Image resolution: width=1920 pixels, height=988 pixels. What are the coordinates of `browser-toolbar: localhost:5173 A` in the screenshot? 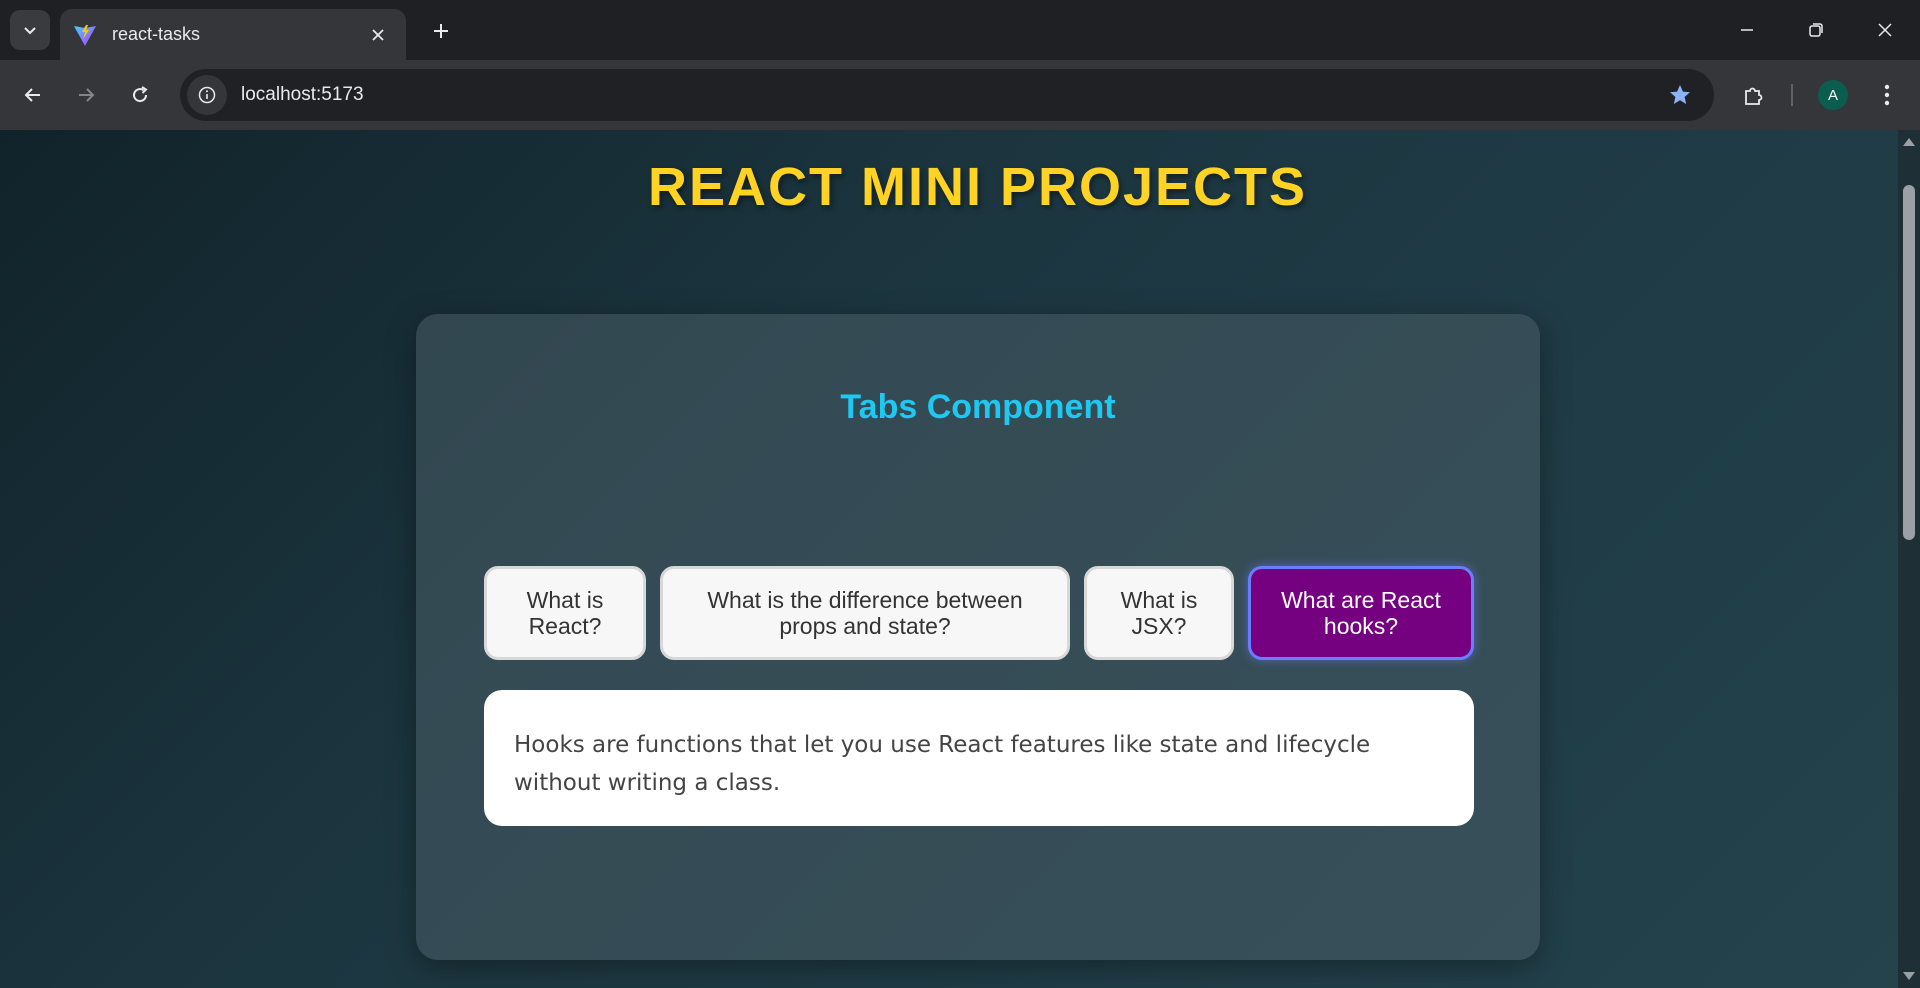 It's located at (960, 95).